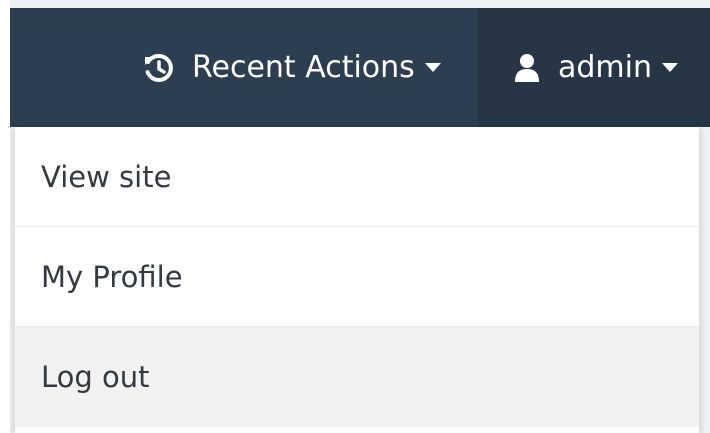 This screenshot has height=433, width=710. What do you see at coordinates (5, 216) in the screenshot?
I see `left-edge` at bounding box center [5, 216].